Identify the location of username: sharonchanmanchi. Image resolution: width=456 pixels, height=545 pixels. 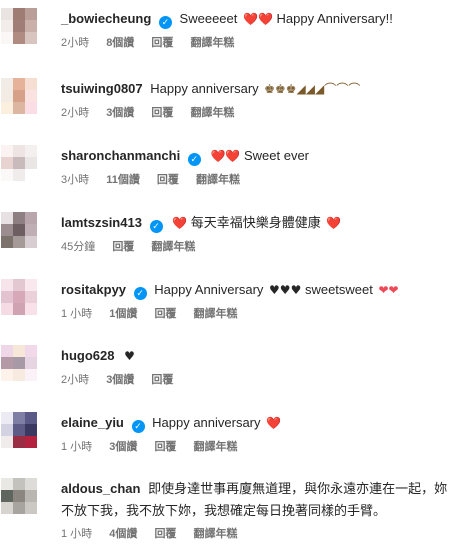
(120, 155).